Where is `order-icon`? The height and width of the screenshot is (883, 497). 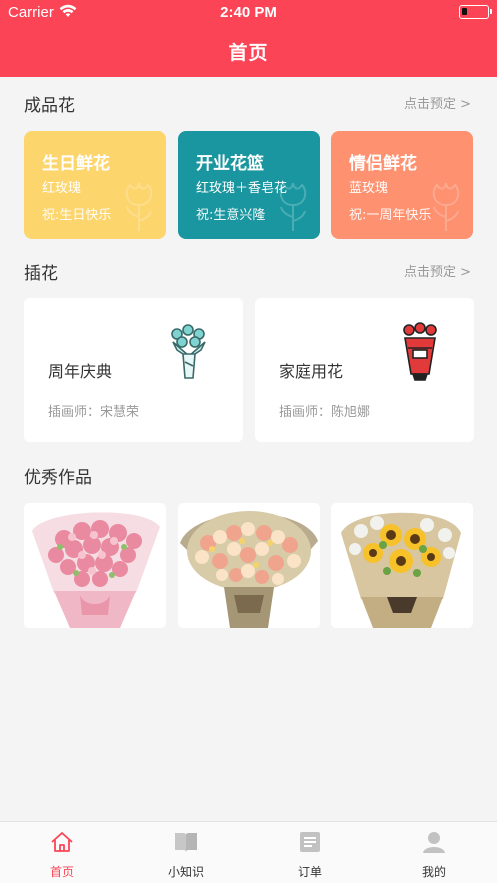
order-icon is located at coordinates (310, 844).